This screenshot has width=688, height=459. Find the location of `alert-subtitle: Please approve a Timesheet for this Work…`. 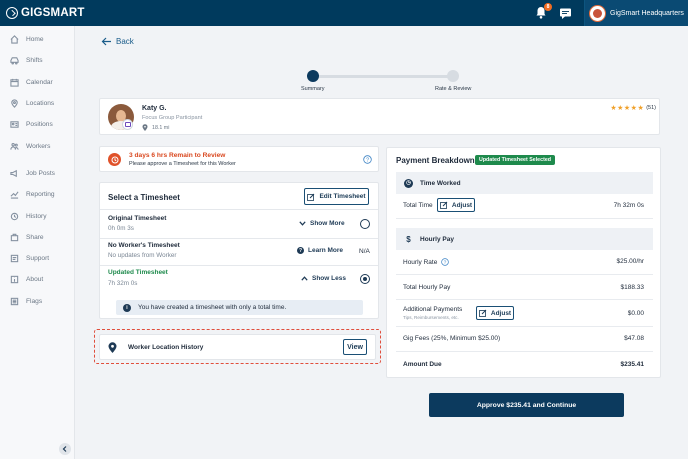

alert-subtitle: Please approve a Timesheet for this Work… is located at coordinates (182, 164).